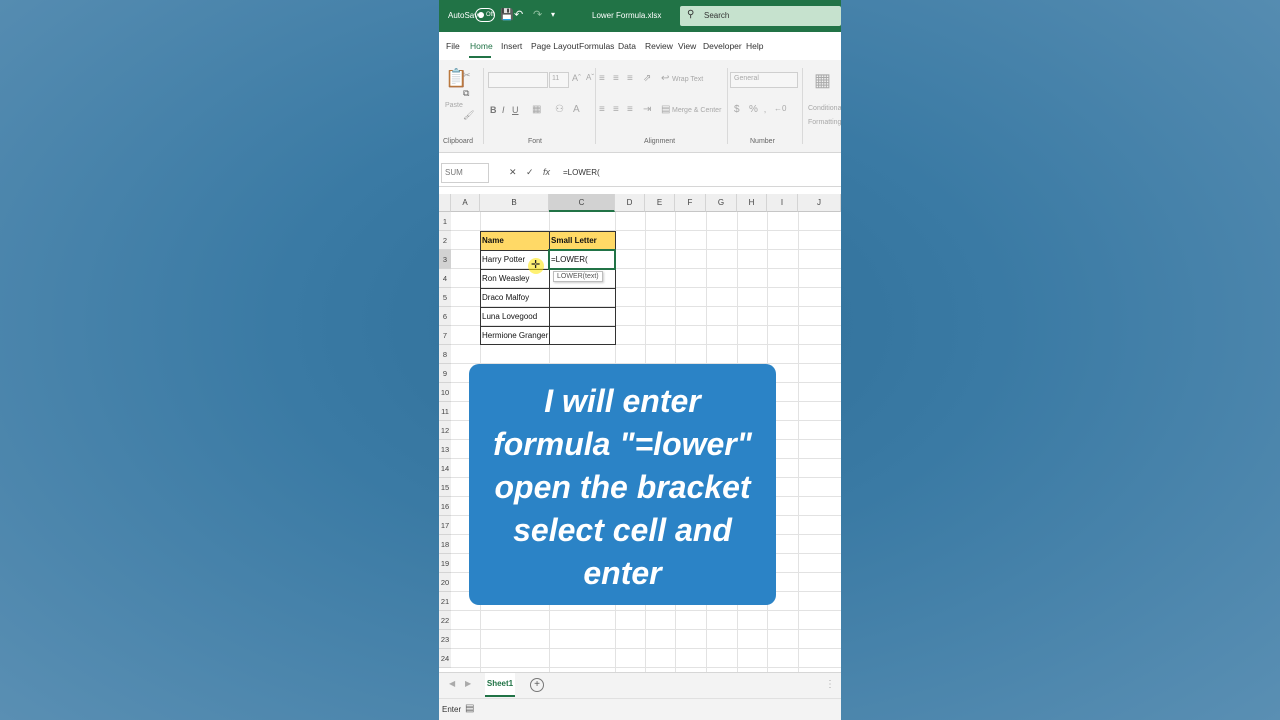  What do you see at coordinates (468, 683) in the screenshot?
I see `next-sheet-icon: ▶` at bounding box center [468, 683].